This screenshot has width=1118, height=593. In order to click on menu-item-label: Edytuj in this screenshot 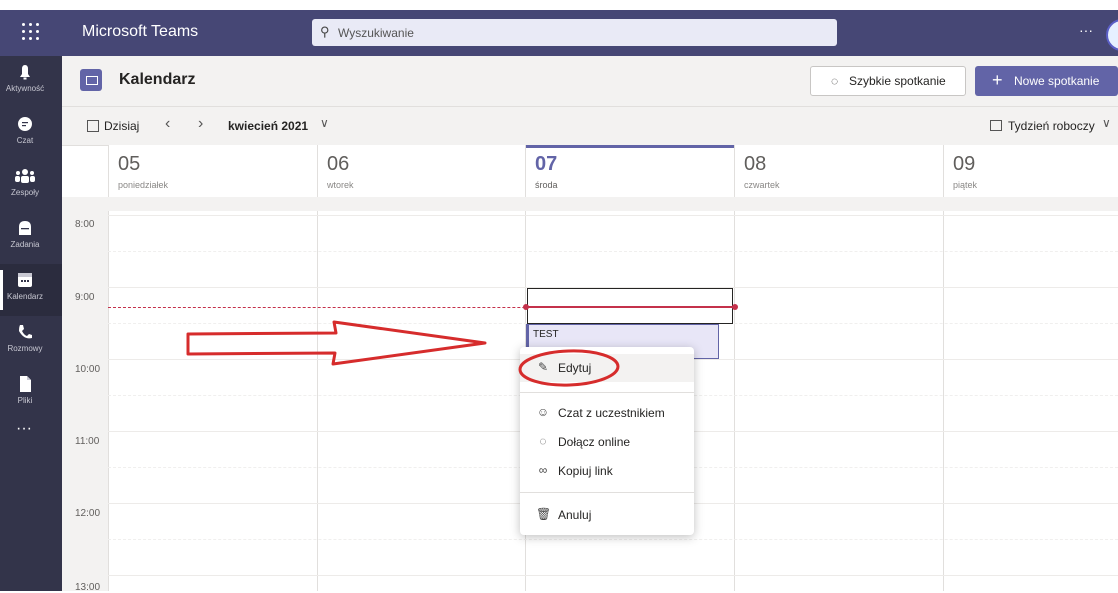, I will do `click(575, 368)`.